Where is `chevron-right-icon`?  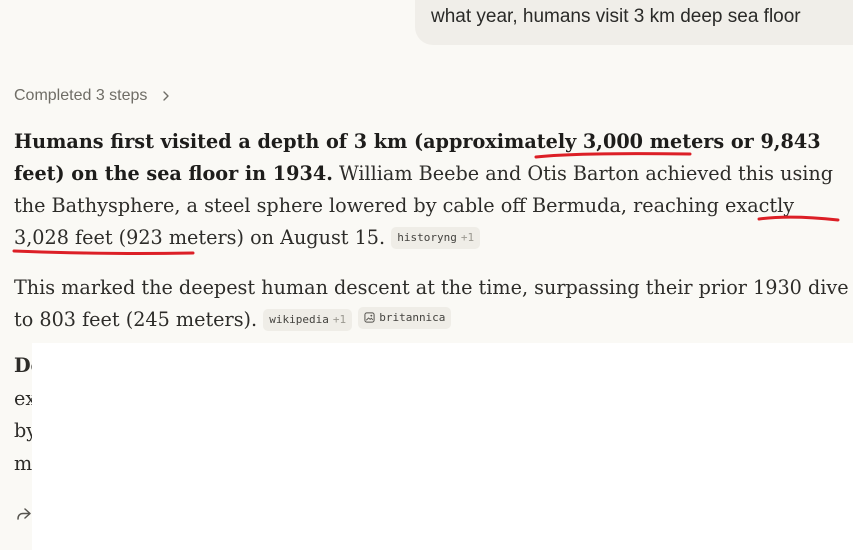
chevron-right-icon is located at coordinates (166, 96).